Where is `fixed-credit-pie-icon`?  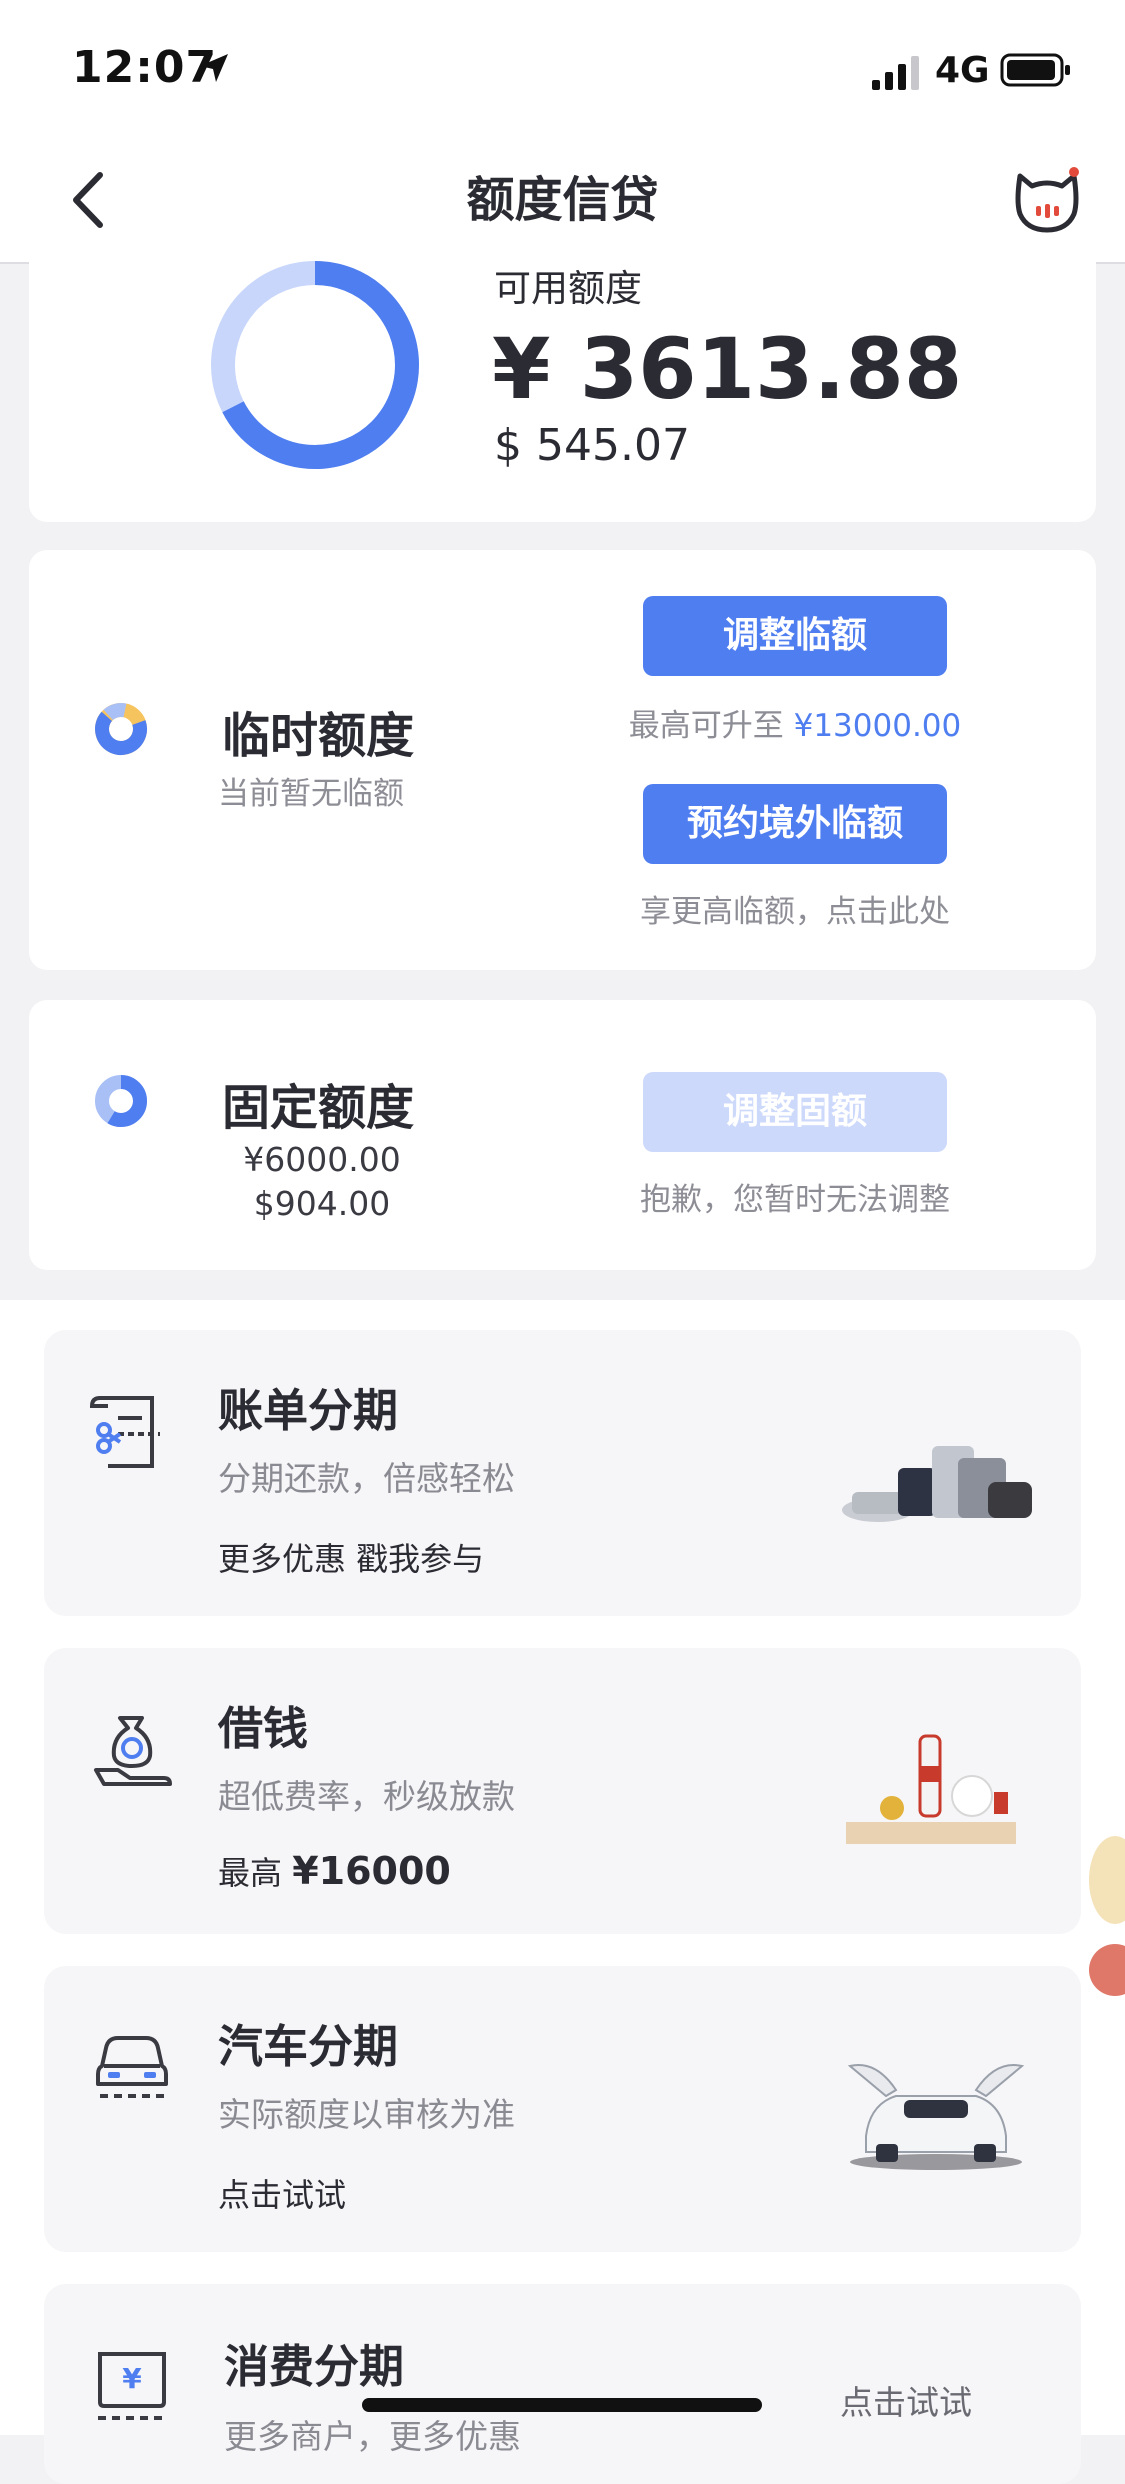 fixed-credit-pie-icon is located at coordinates (121, 1101).